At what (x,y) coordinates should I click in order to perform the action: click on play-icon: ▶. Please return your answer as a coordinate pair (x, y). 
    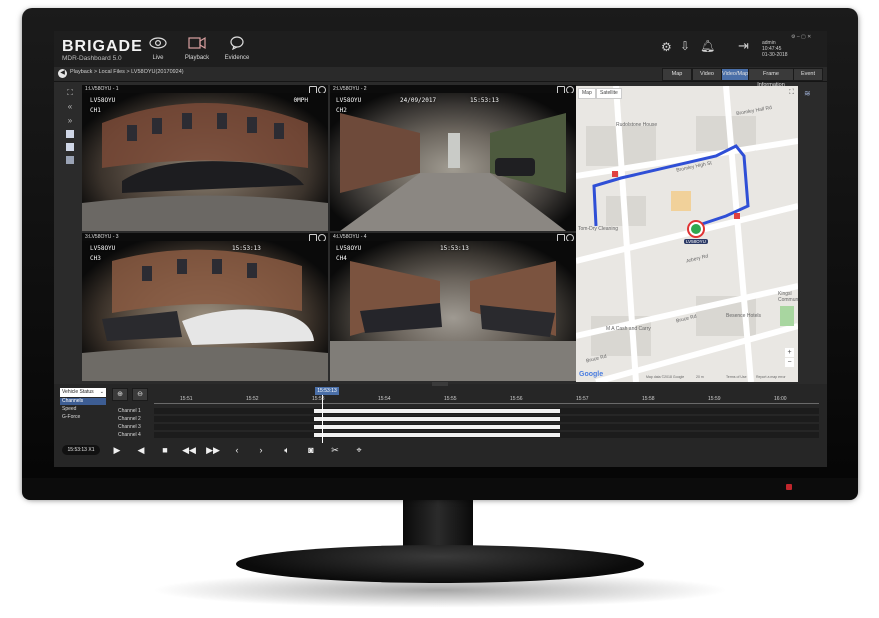
    Looking at the image, I should click on (117, 450).